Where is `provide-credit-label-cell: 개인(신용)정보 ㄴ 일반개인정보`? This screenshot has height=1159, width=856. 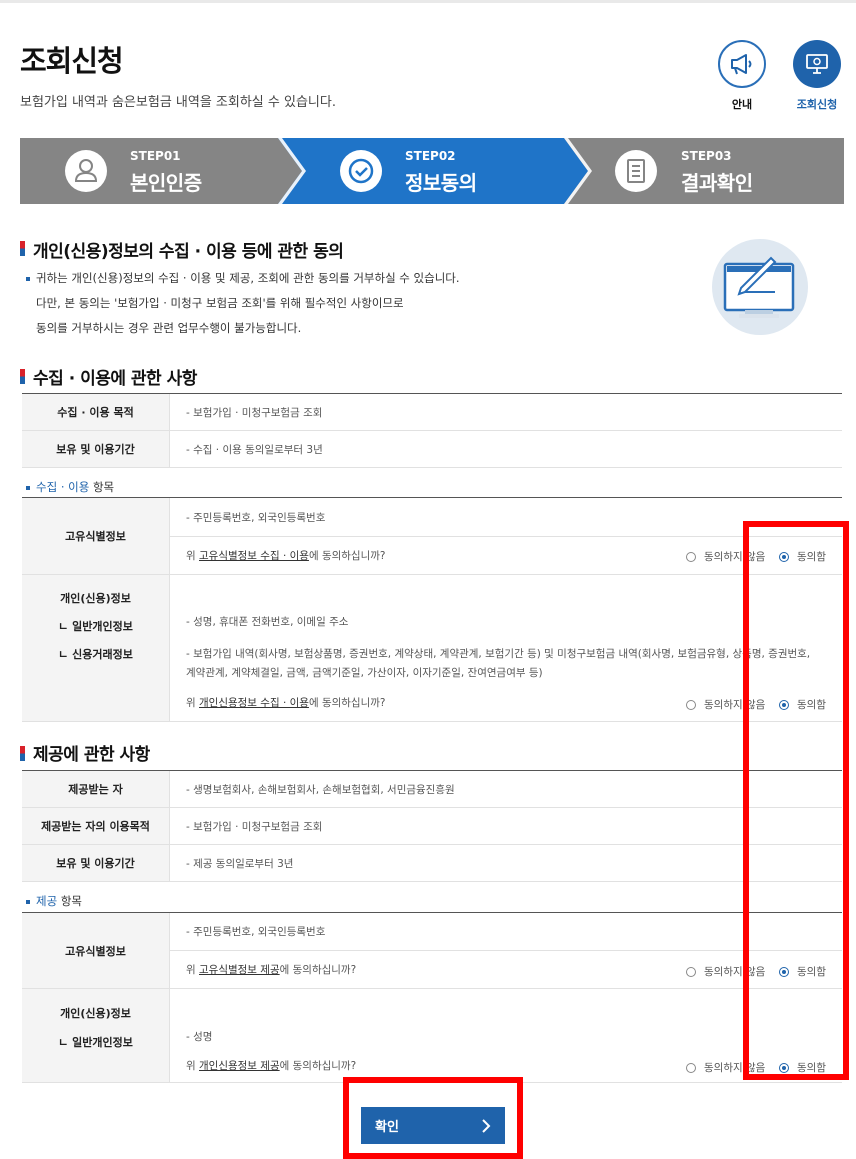
provide-credit-label-cell: 개인(신용)정보 ㄴ 일반개인정보 is located at coordinates (95, 1035).